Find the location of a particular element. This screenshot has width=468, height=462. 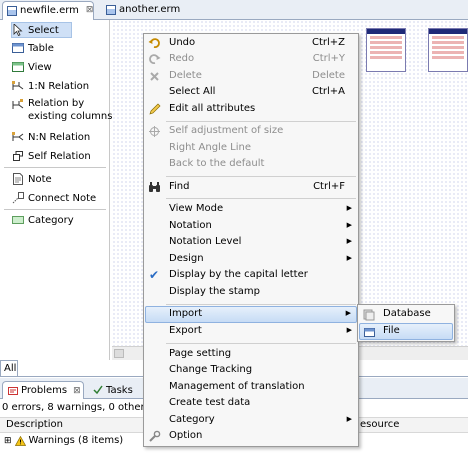

tab-label: another.erm is located at coordinates (150, 9).